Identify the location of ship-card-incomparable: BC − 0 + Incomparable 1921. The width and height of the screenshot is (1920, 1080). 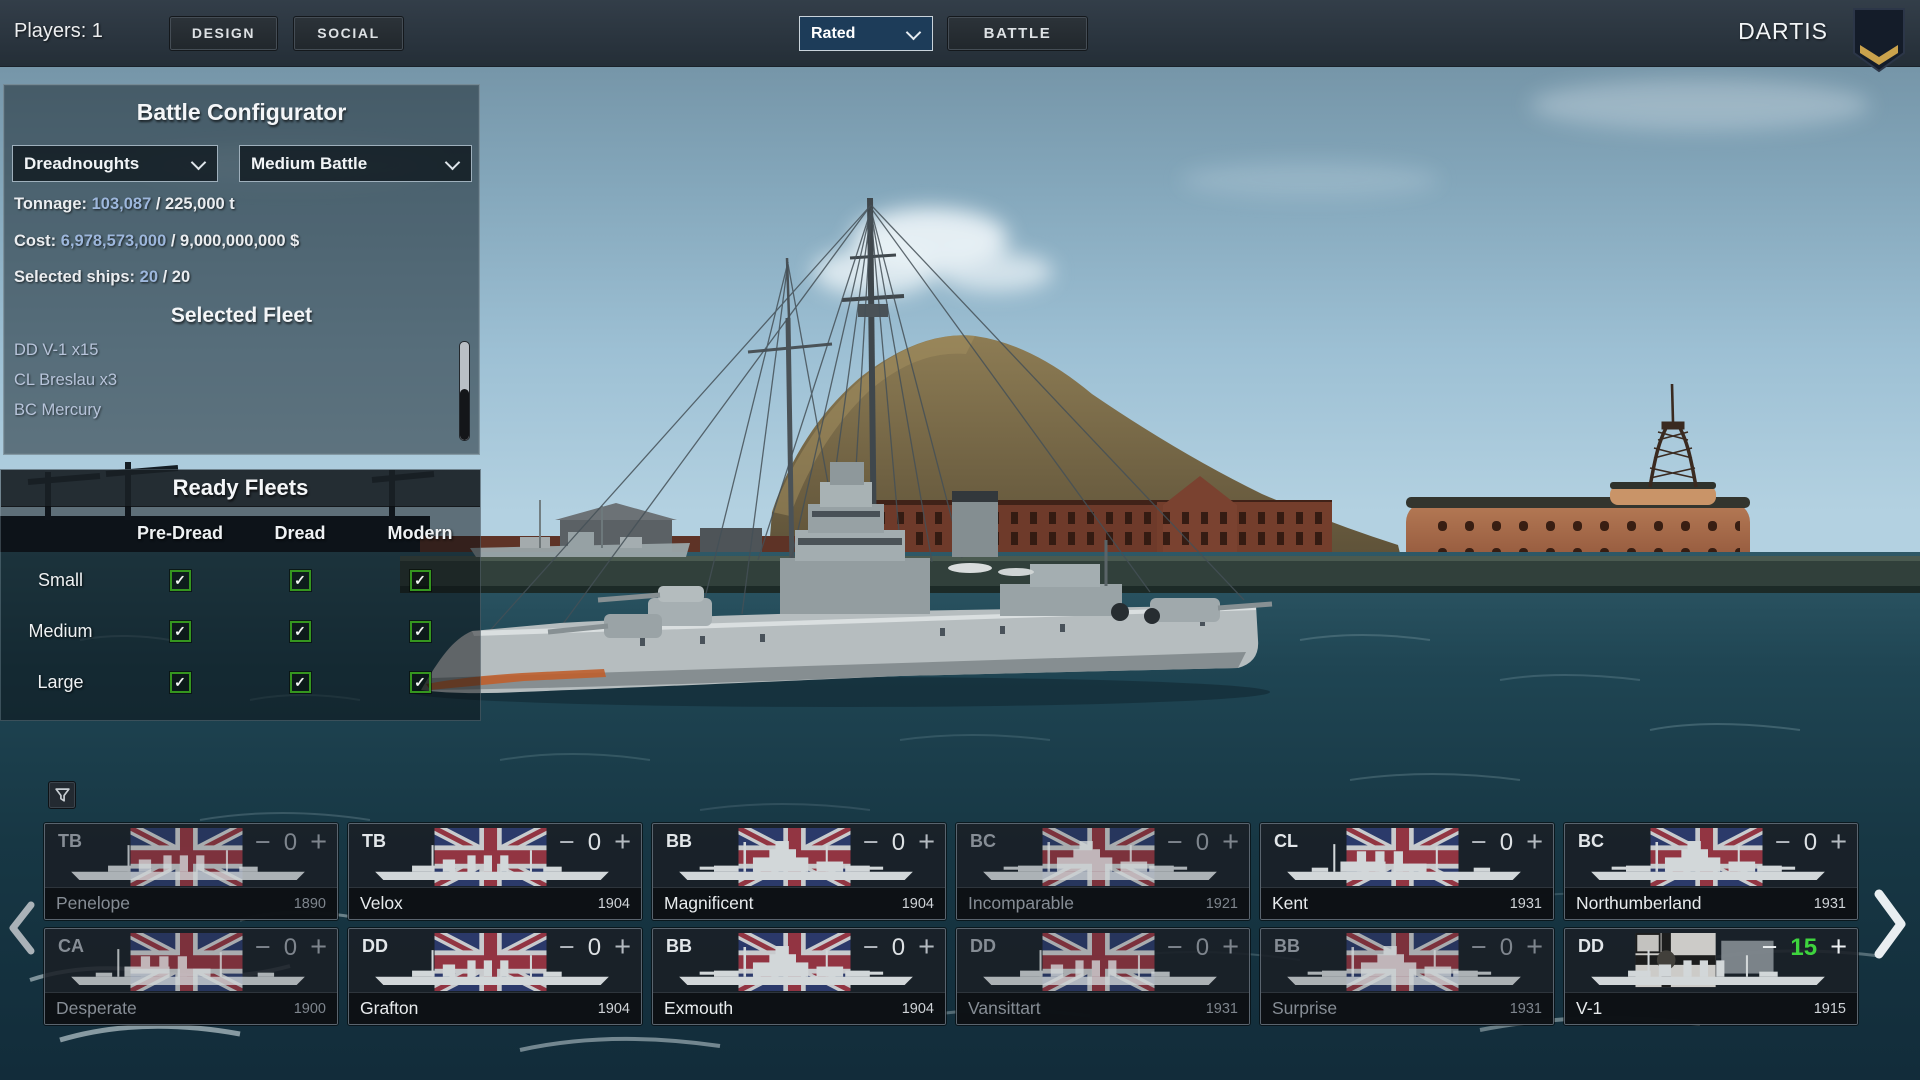
(1103, 871).